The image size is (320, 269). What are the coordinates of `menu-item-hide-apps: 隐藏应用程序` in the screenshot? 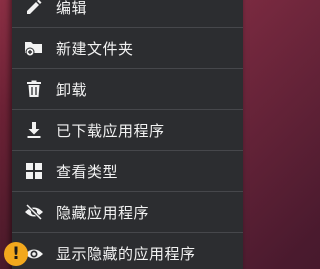 It's located at (127, 212).